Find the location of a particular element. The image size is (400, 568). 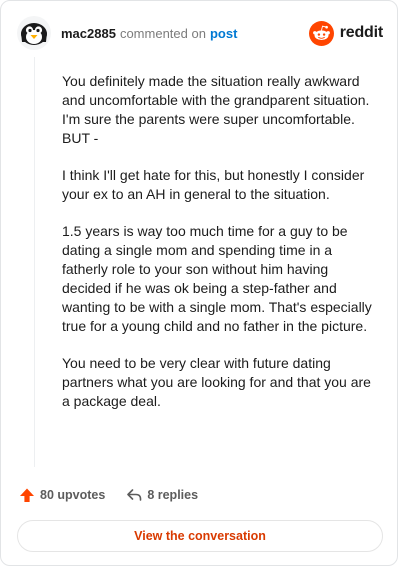

reply-arrow-icon is located at coordinates (134, 495).